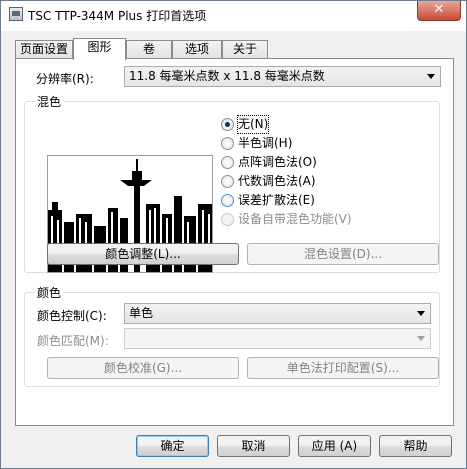 Image resolution: width=467 pixels, height=469 pixels. I want to click on printer-icon, so click(16, 14).